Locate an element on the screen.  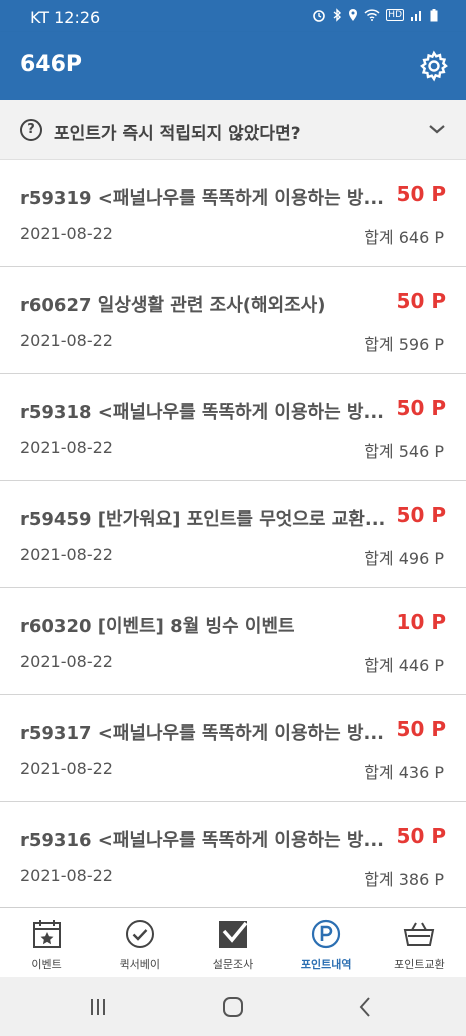
tab-survey: 설문조사 is located at coordinates (232, 942).